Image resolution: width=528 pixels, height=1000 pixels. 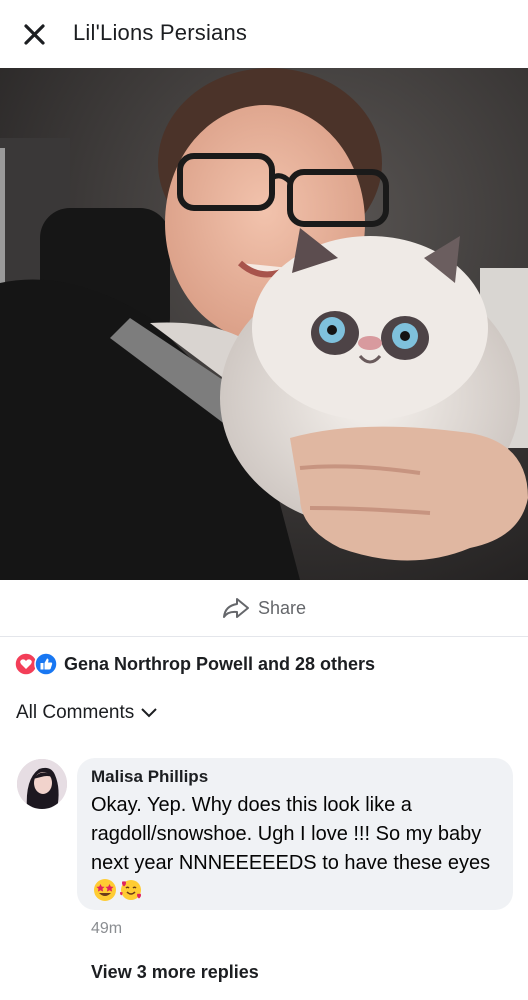 I want to click on reactions-text: Gena Northrop Powell and 28 others, so click(x=220, y=663).